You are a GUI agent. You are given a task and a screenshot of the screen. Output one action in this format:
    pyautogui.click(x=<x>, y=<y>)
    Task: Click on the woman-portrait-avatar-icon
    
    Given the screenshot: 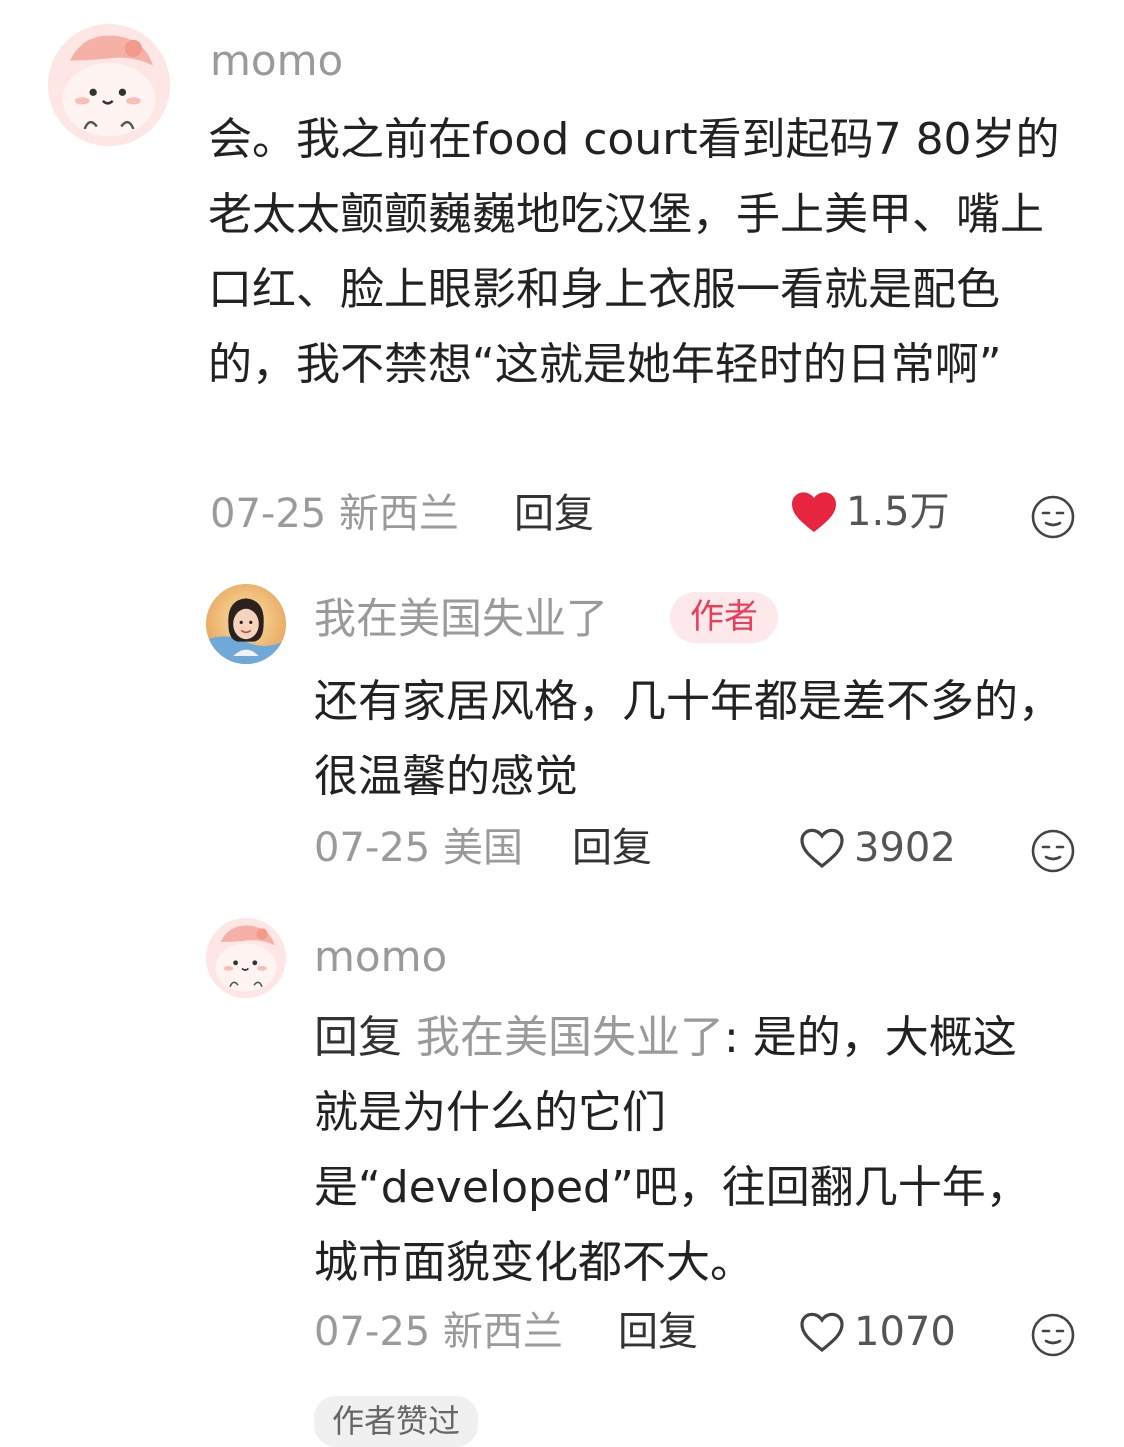 What is the action you would take?
    pyautogui.click(x=246, y=624)
    